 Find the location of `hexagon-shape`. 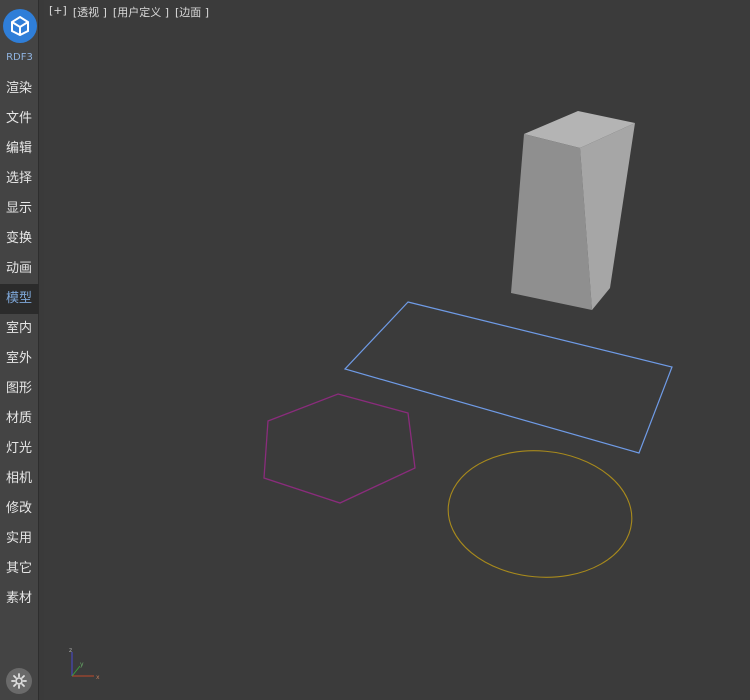

hexagon-shape is located at coordinates (339, 448).